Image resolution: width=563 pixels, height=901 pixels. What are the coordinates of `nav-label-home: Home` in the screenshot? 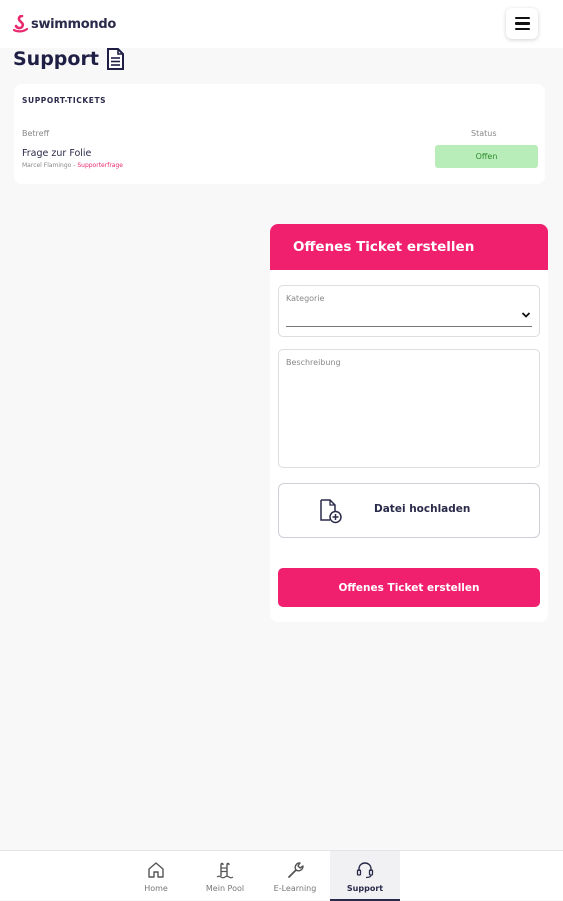 It's located at (156, 888).